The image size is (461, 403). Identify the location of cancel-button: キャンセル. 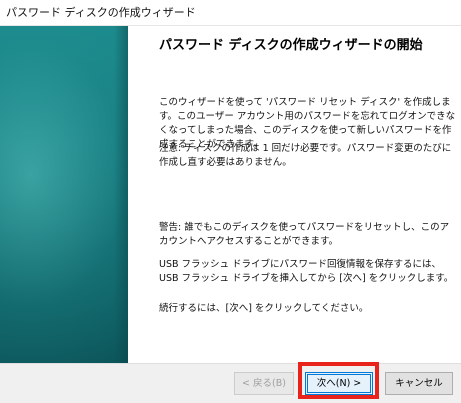
(419, 383).